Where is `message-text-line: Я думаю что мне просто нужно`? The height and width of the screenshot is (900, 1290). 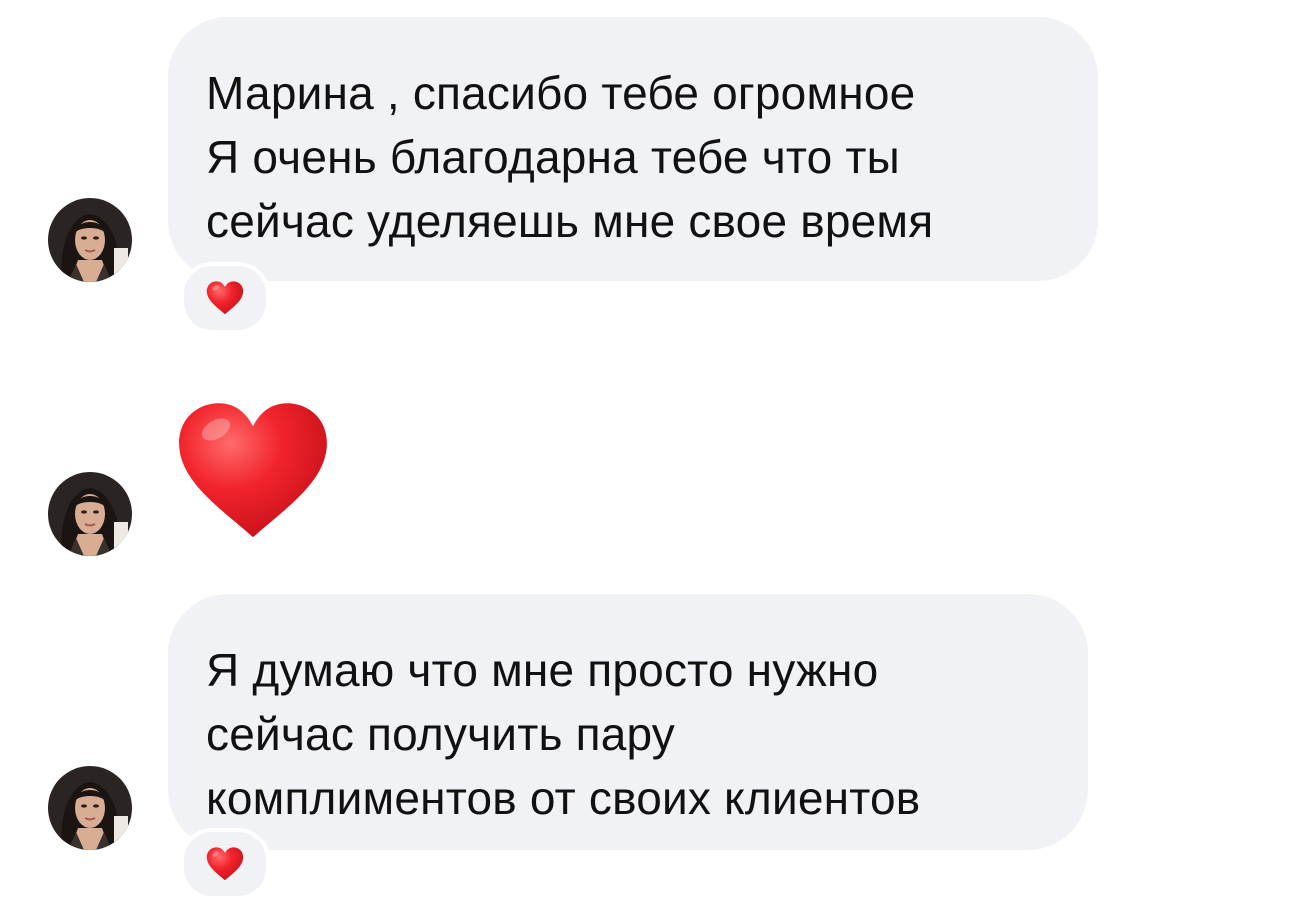 message-text-line: Я думаю что мне просто нужно is located at coordinates (542, 670).